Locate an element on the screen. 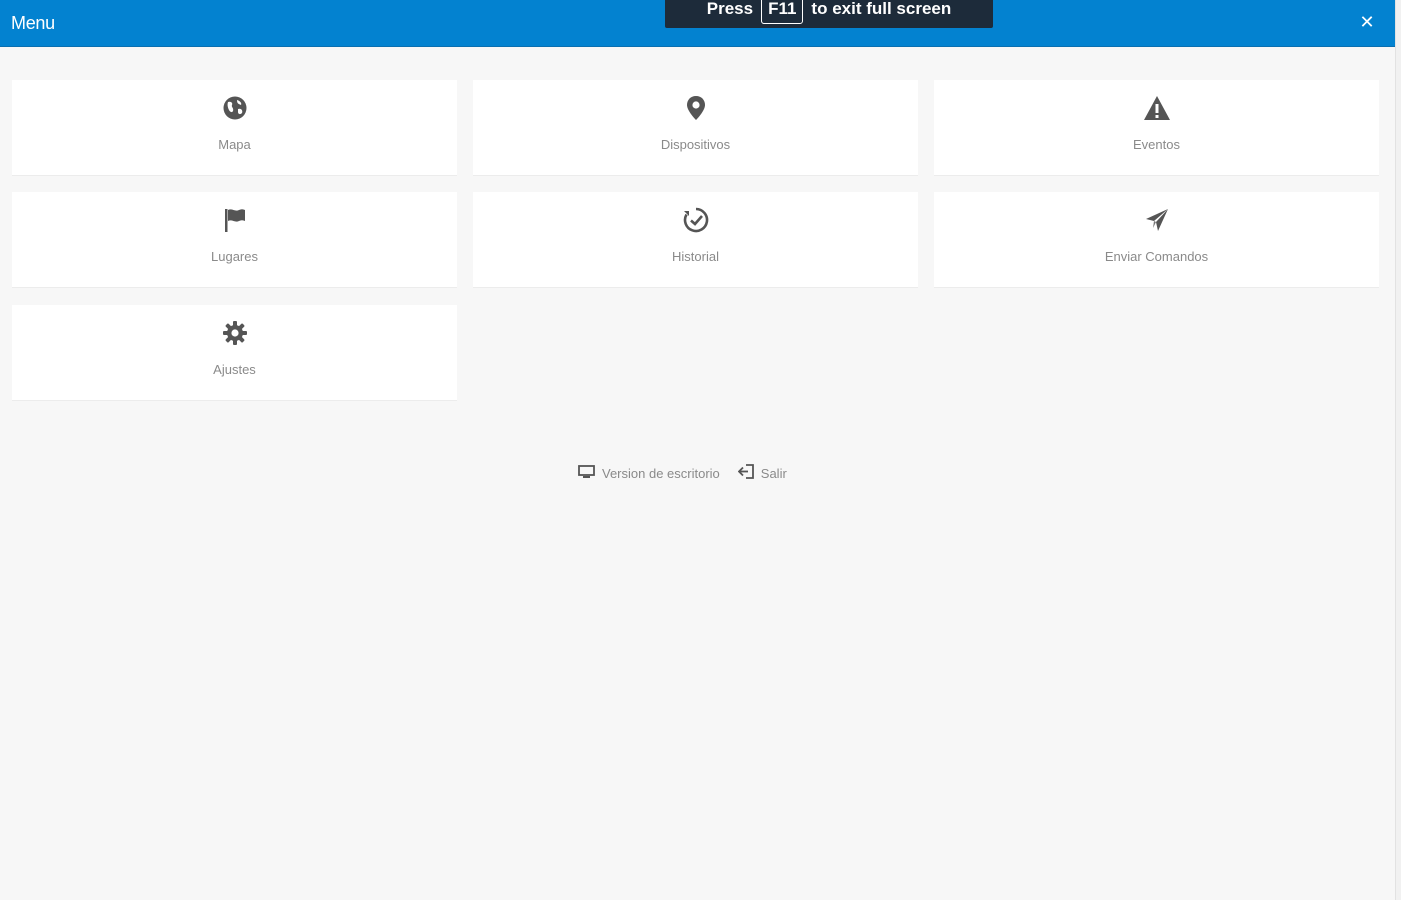 This screenshot has width=1401, height=900. menu-tile-historial: Historial is located at coordinates (695, 240).